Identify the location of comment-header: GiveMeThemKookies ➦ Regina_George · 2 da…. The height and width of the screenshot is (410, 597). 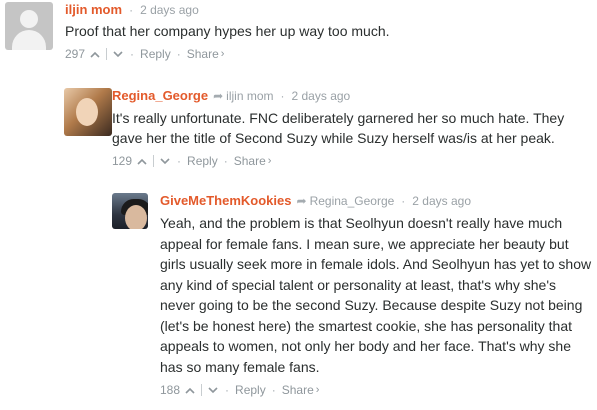
(376, 201).